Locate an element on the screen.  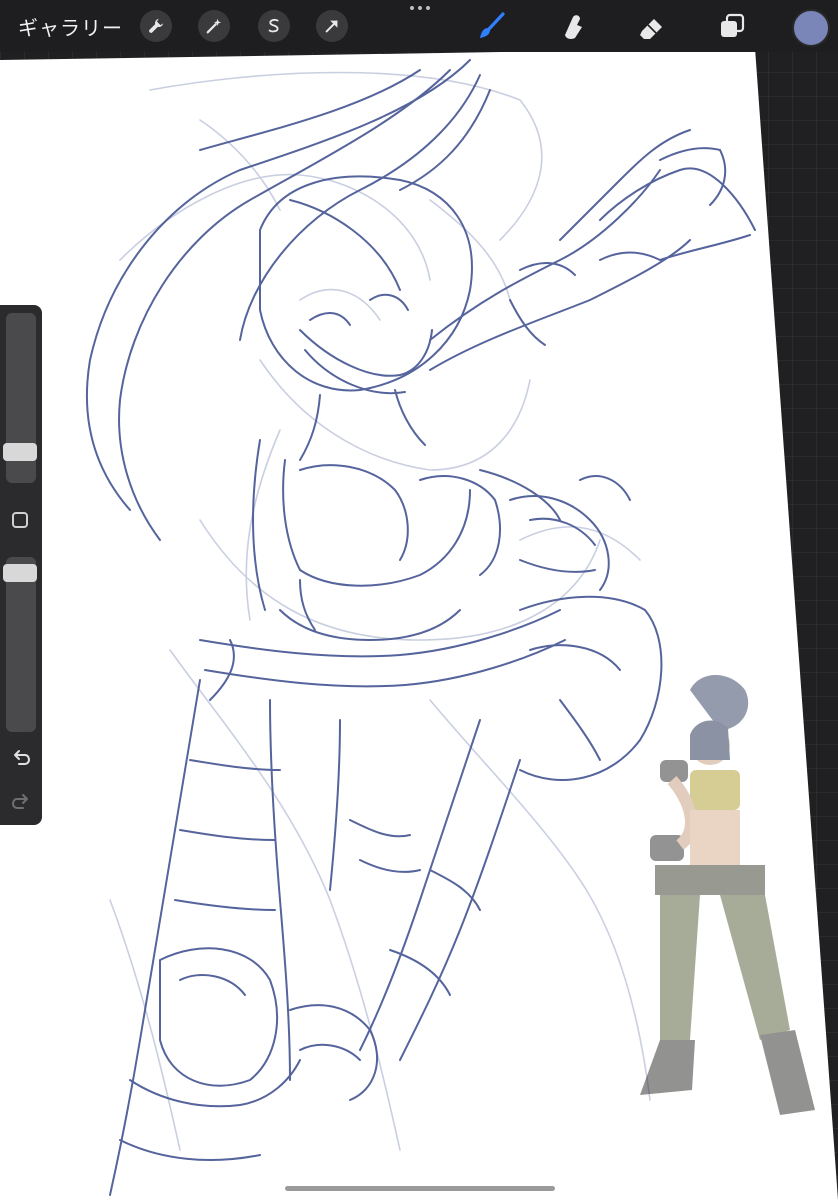
layers-icon is located at coordinates (732, 26).